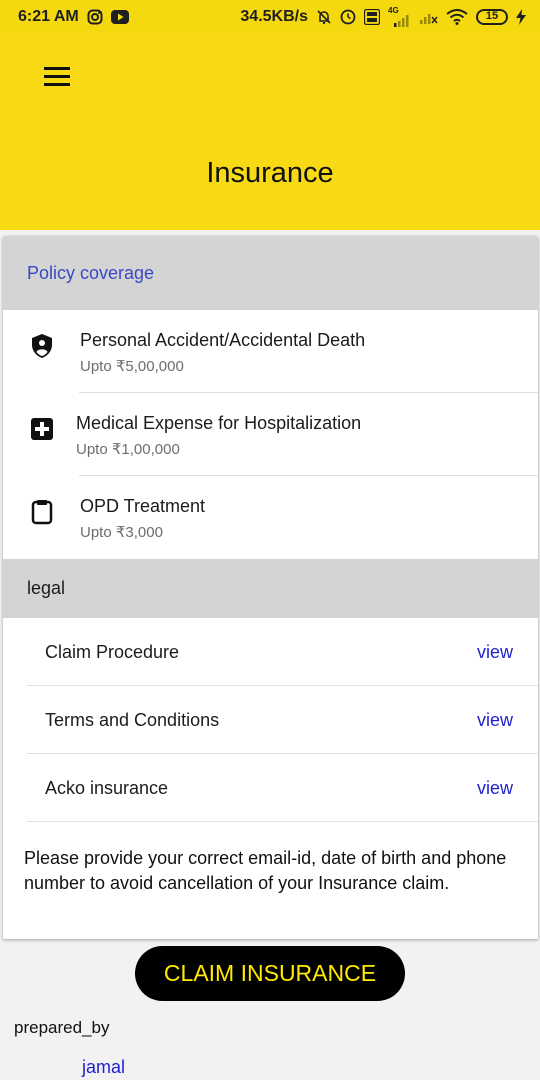 The image size is (540, 1080). Describe the element at coordinates (270, 173) in the screenshot. I see `page-title: Insurance` at that location.